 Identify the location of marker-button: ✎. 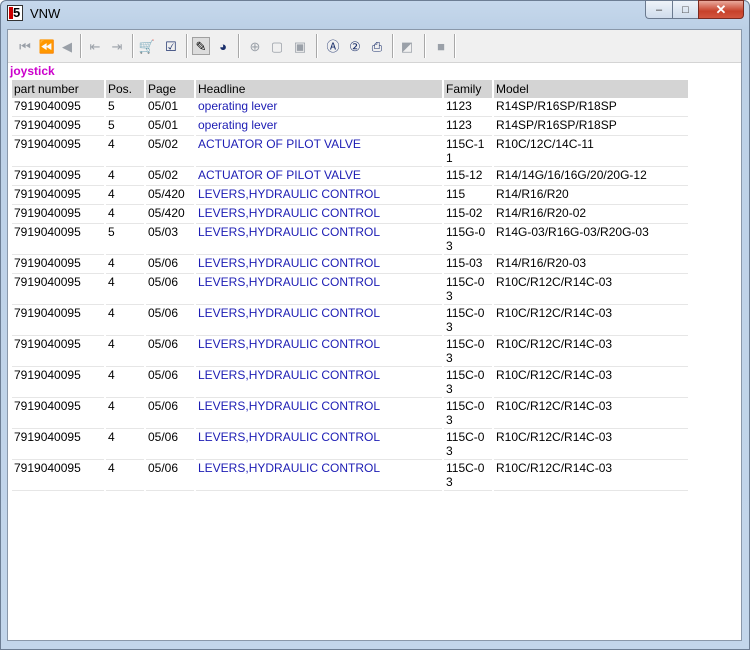
(201, 46).